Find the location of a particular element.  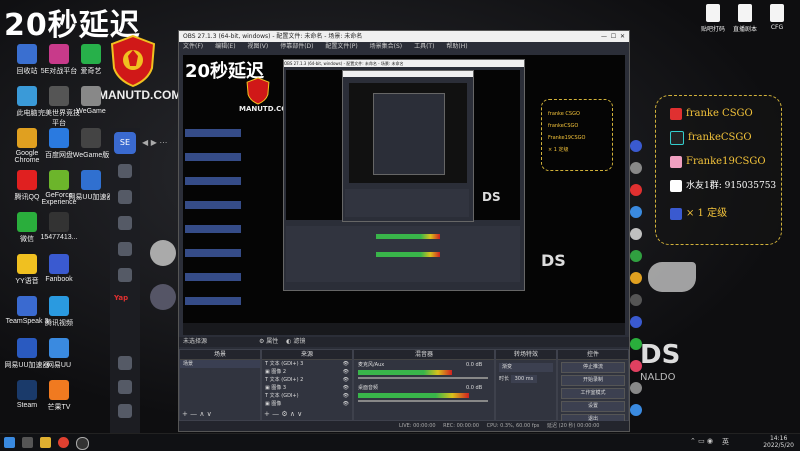

properties-button: ⚙ 属性 is located at coordinates (268, 341).